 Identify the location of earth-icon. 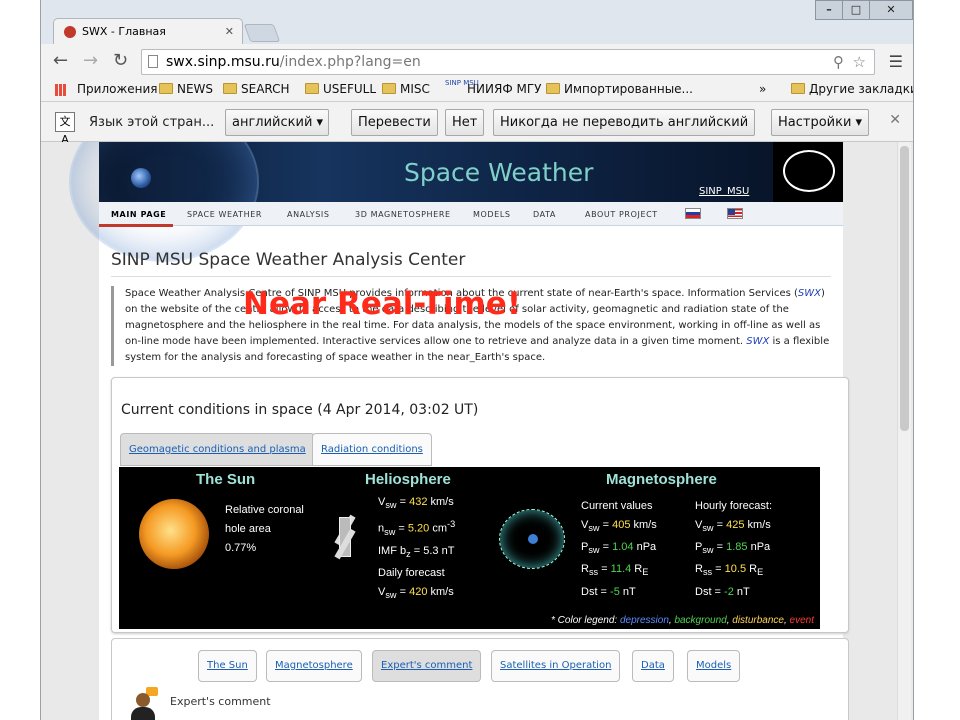
(141, 178).